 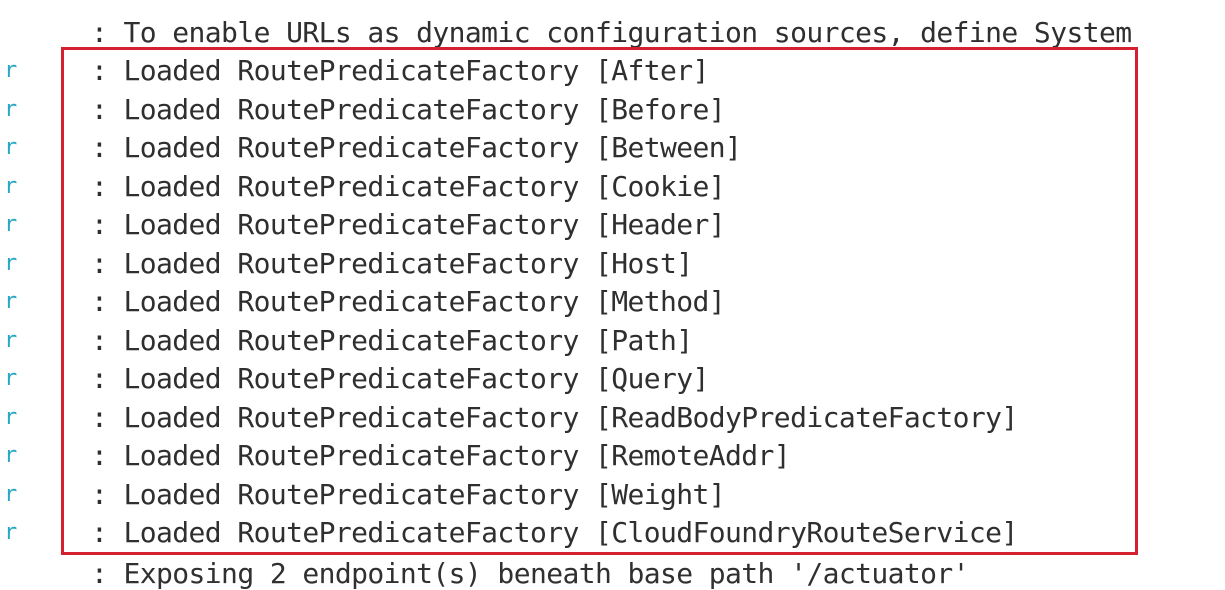 I want to click on log-line-text: : Loaded RoutePredicateFactory [Before], so click(x=408, y=109).